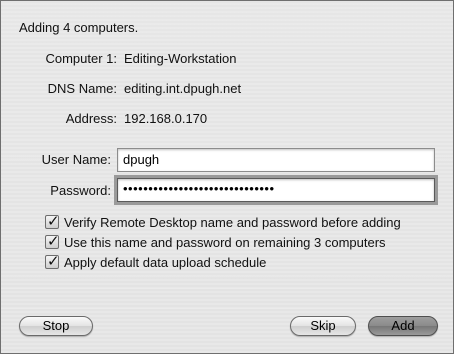  I want to click on skip-button: Skip, so click(323, 326).